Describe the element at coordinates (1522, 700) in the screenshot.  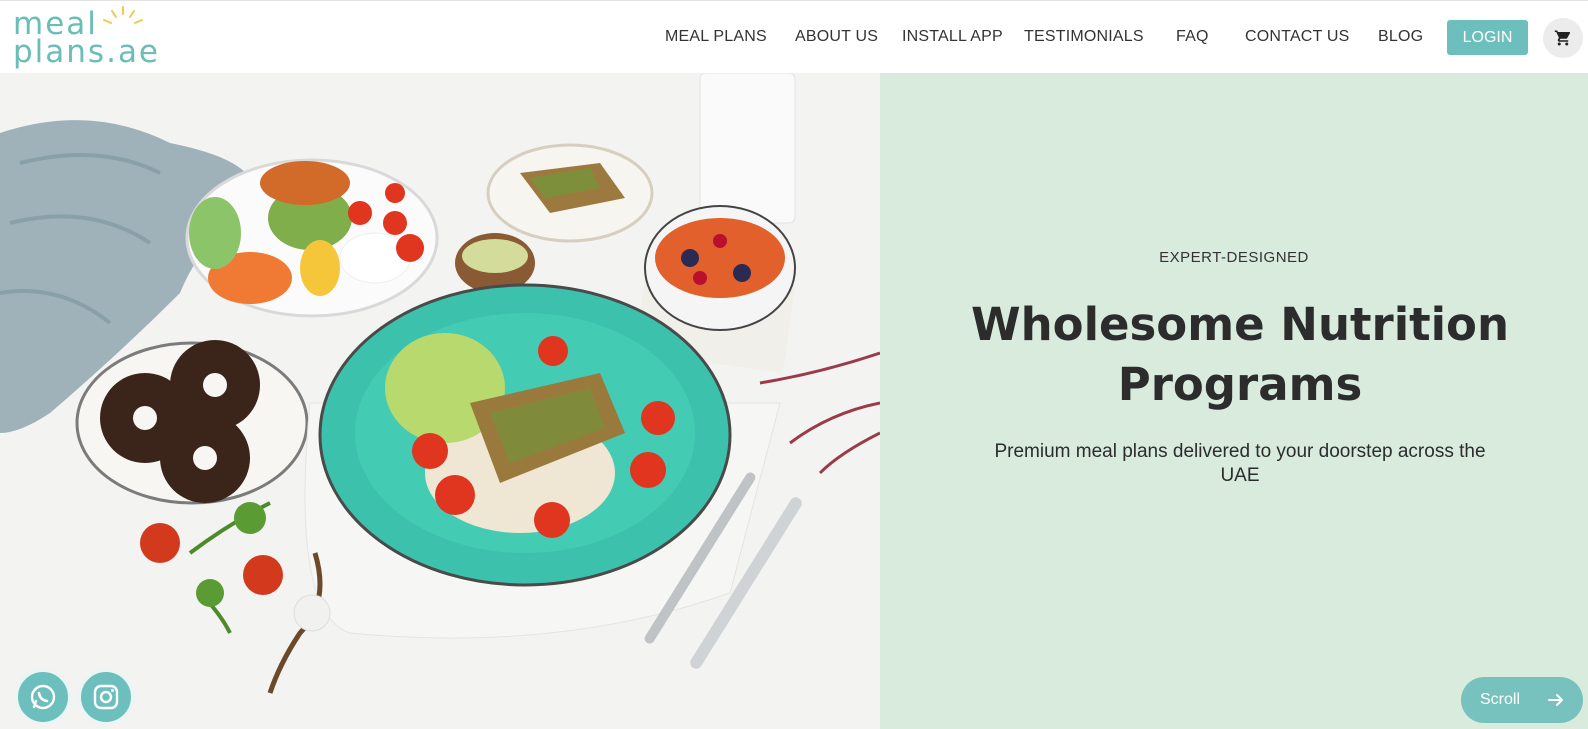
I see `scroll-button: Scroll` at that location.